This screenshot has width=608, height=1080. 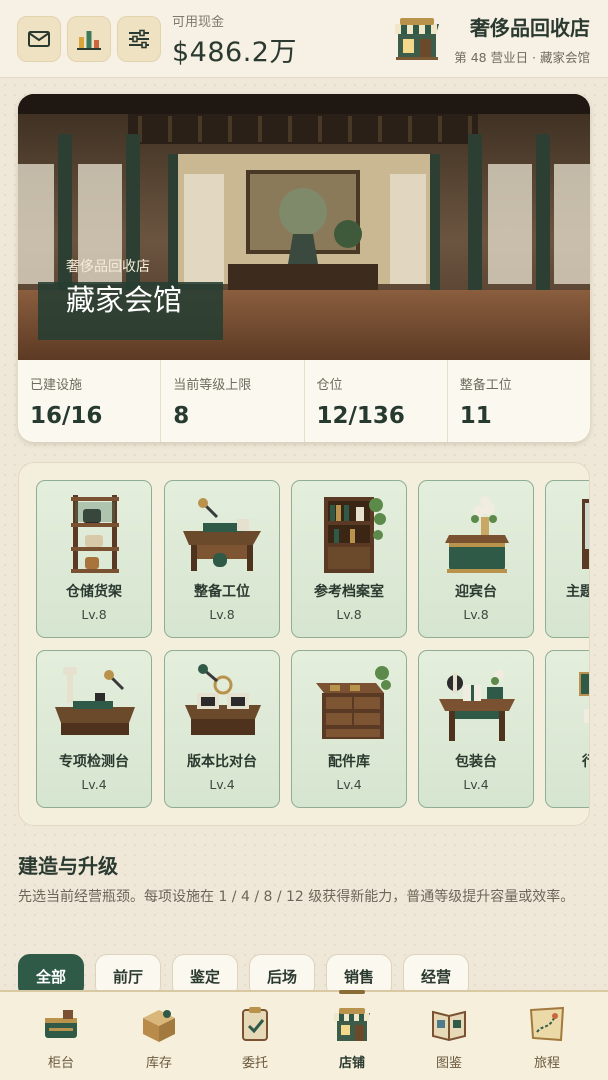 What do you see at coordinates (60, 1063) in the screenshot?
I see `nav-label: 柜台` at bounding box center [60, 1063].